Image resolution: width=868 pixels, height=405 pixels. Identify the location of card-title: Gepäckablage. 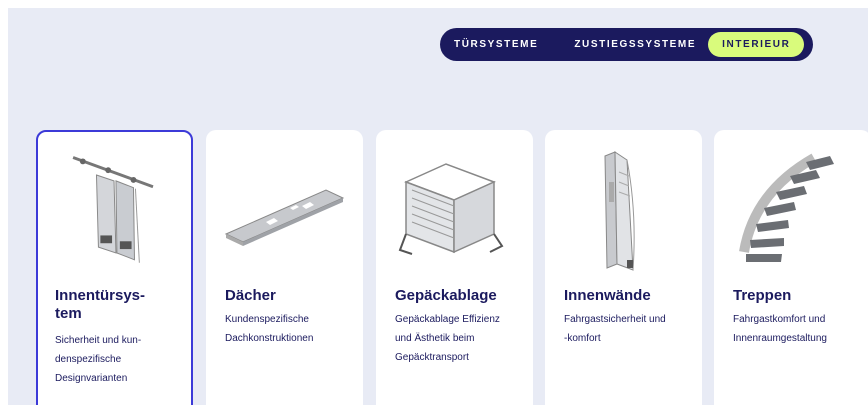
(446, 295).